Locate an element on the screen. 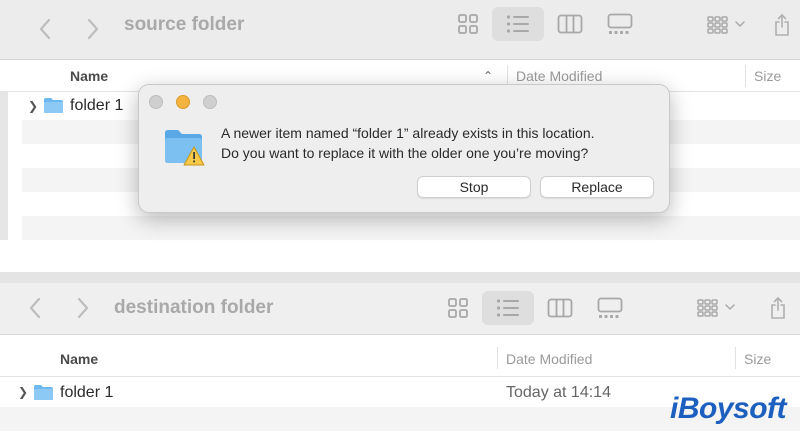 Image resolution: width=800 pixels, height=432 pixels. close-window-button is located at coordinates (156, 102).